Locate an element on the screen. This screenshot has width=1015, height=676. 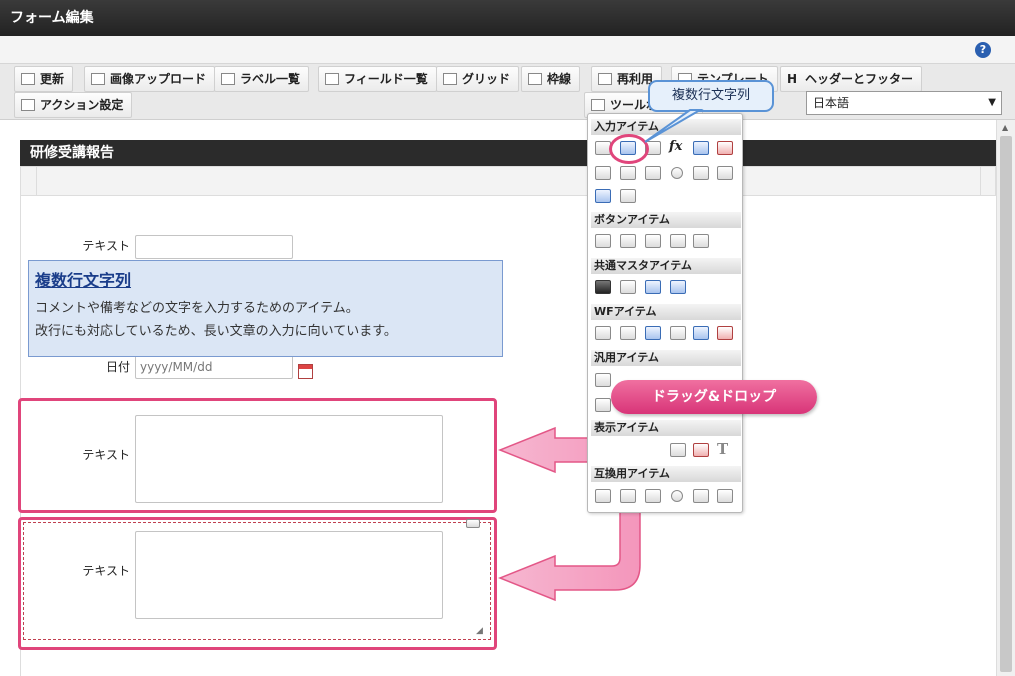
callout-pointer is located at coordinates (674, 126).